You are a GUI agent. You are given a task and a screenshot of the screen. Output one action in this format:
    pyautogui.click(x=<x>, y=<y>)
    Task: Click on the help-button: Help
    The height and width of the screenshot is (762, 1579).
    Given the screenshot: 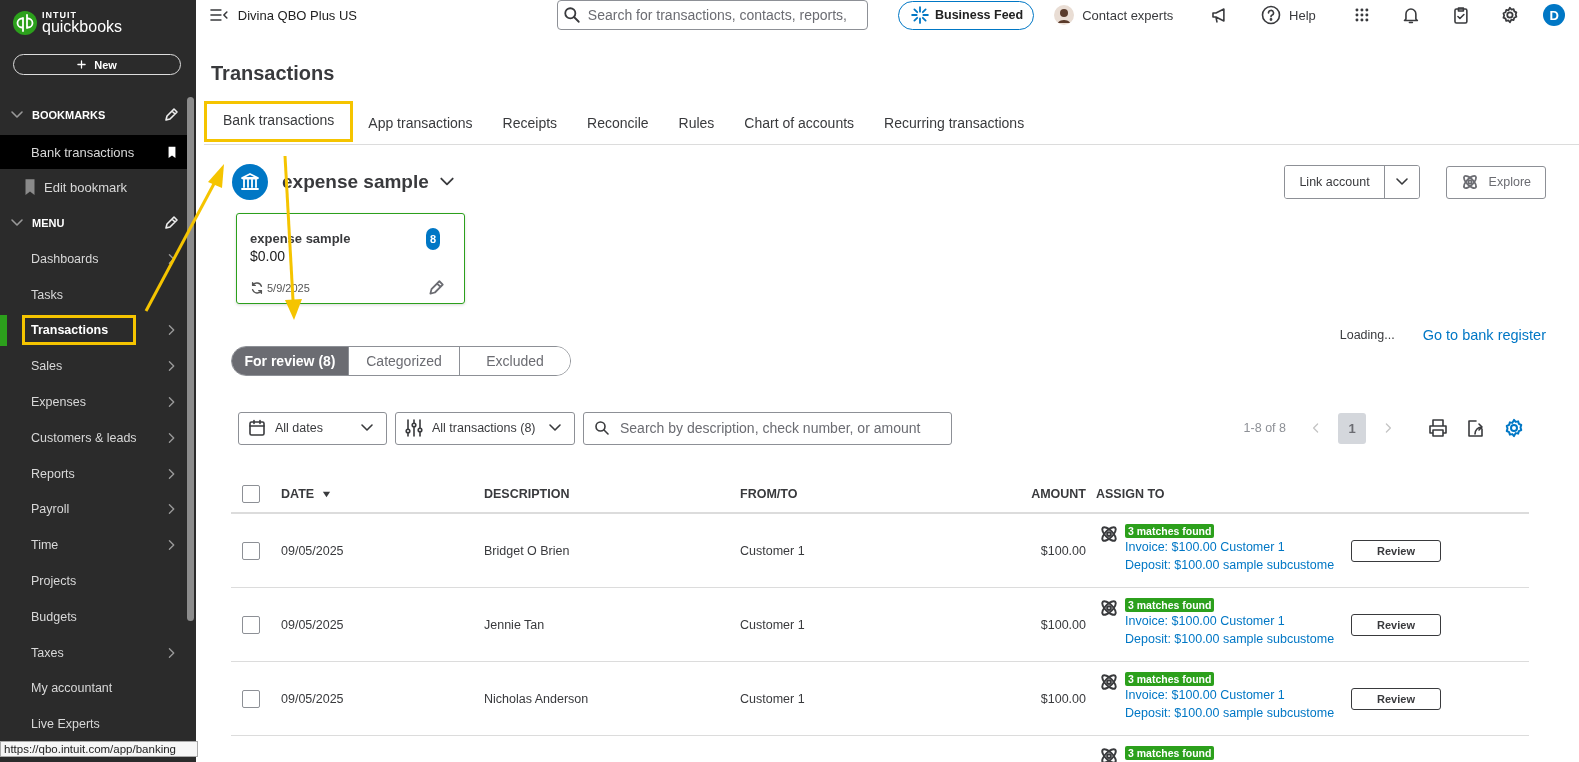 What is the action you would take?
    pyautogui.click(x=1288, y=15)
    